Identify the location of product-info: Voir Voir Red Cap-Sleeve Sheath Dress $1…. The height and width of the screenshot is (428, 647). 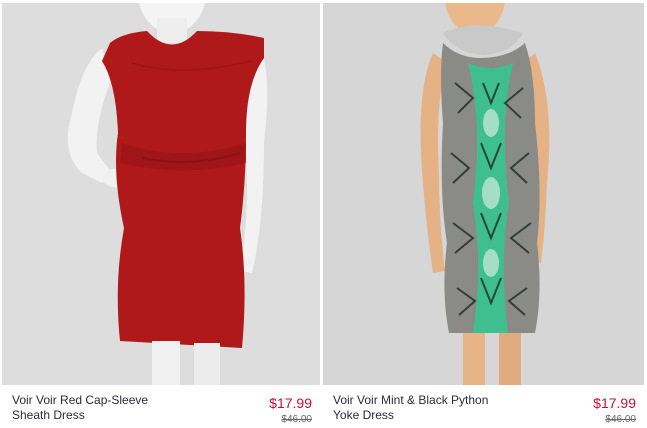
(161, 406).